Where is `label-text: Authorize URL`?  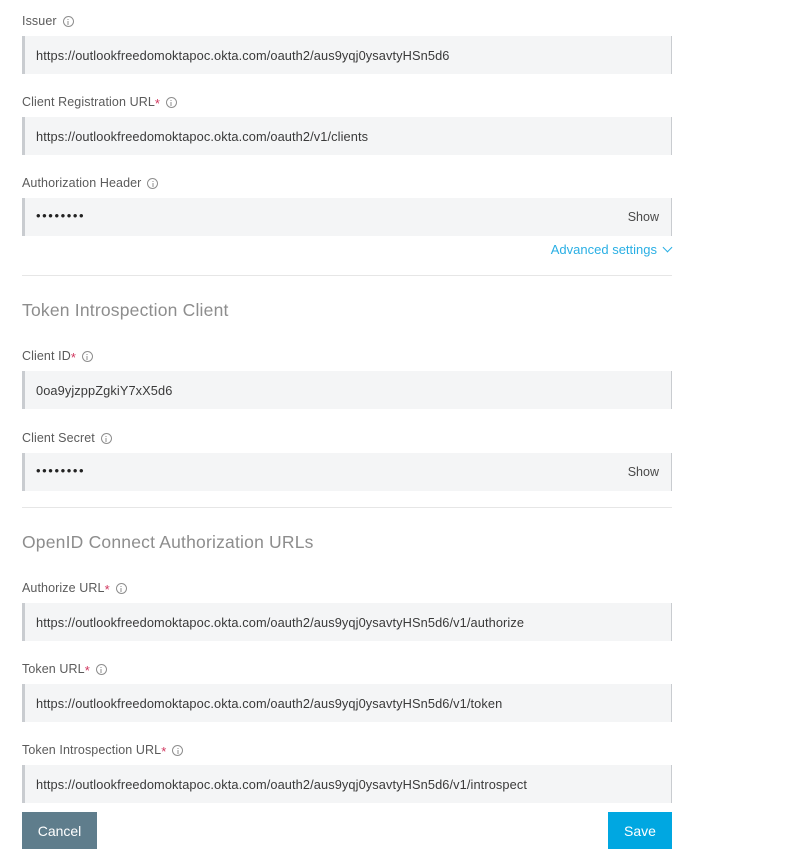
label-text: Authorize URL is located at coordinates (63, 588).